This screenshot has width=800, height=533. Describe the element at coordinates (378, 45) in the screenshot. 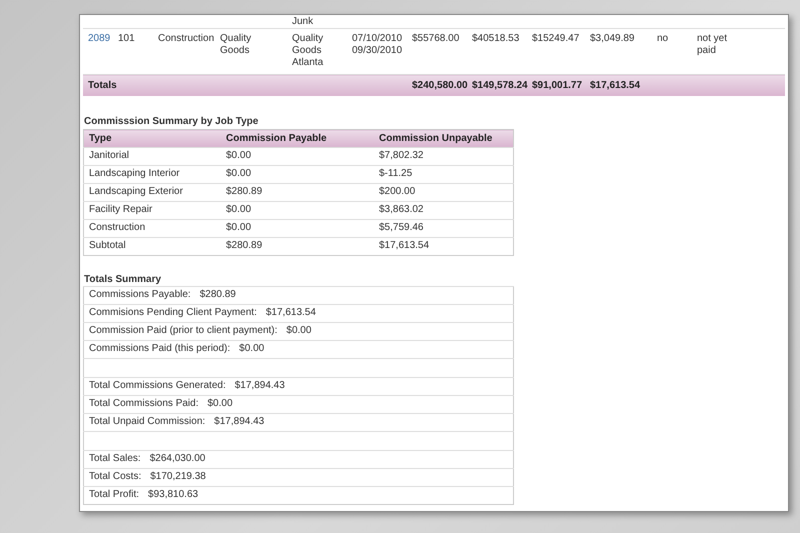

I see `table-cell-text: 07/10/2010 09/30/2010` at that location.